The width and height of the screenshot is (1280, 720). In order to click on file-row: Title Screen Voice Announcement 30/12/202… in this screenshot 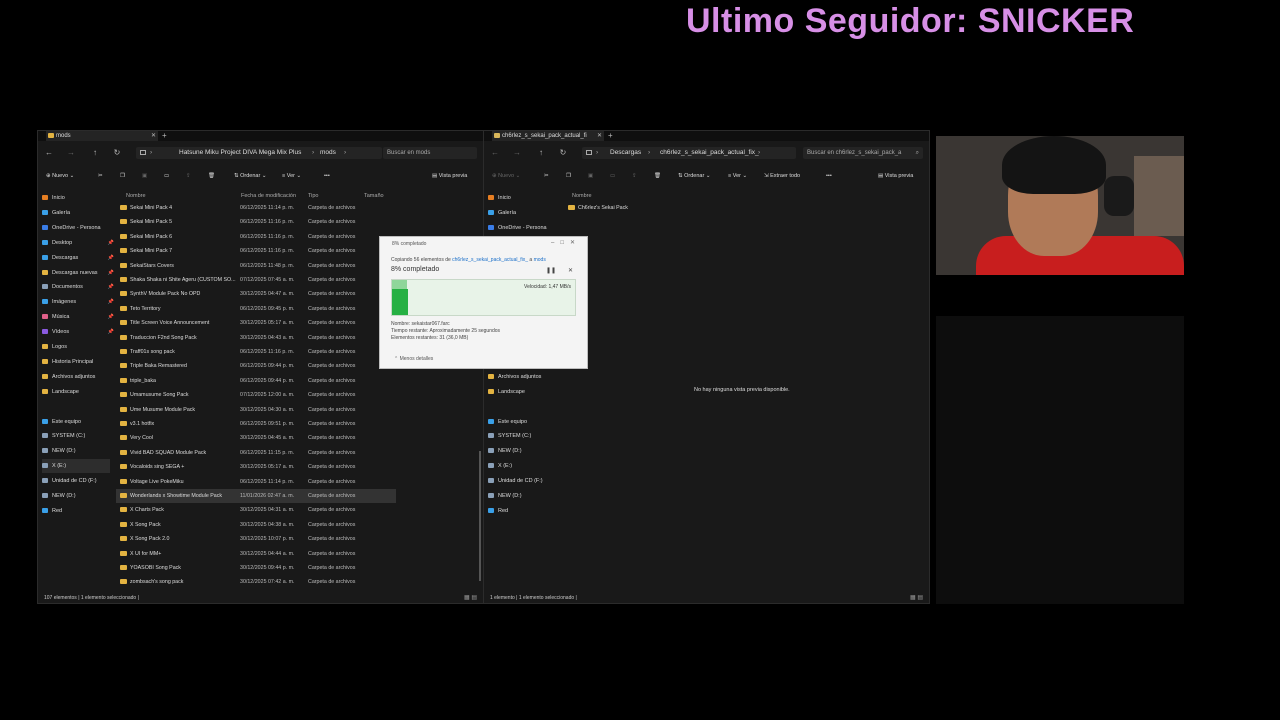, I will do `click(256, 323)`.